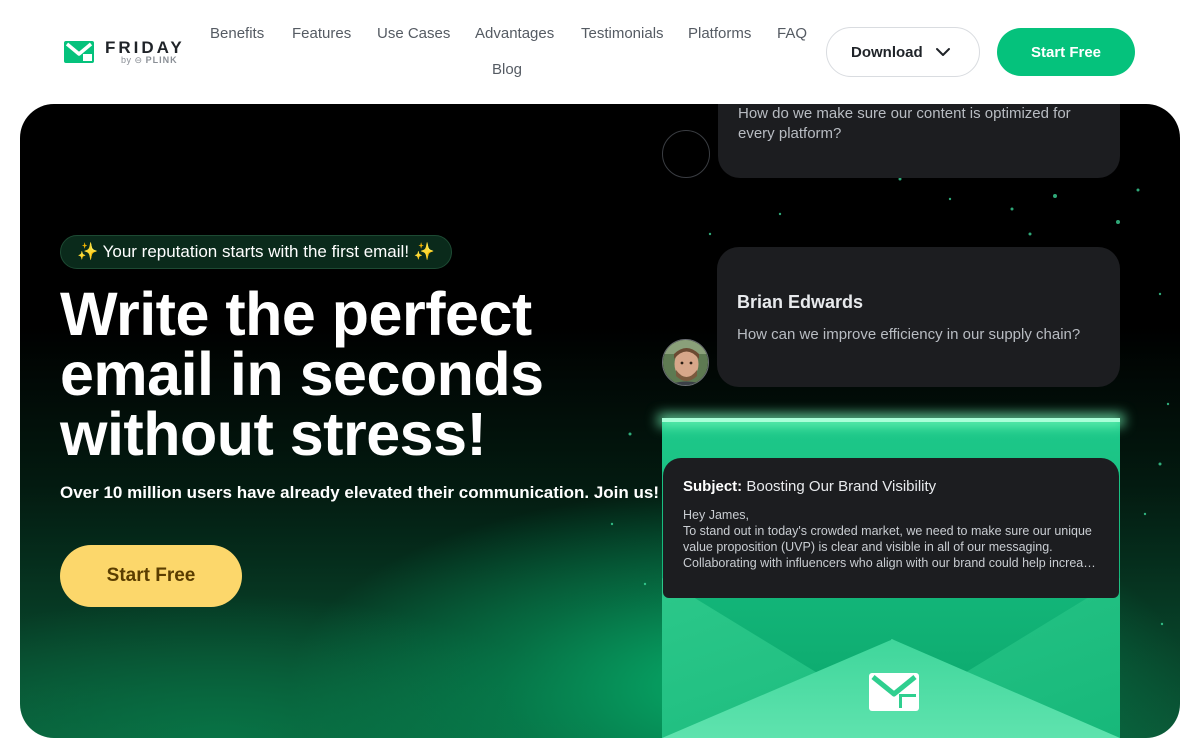 This screenshot has height=750, width=1200. I want to click on brand-parent: PLINK, so click(161, 60).